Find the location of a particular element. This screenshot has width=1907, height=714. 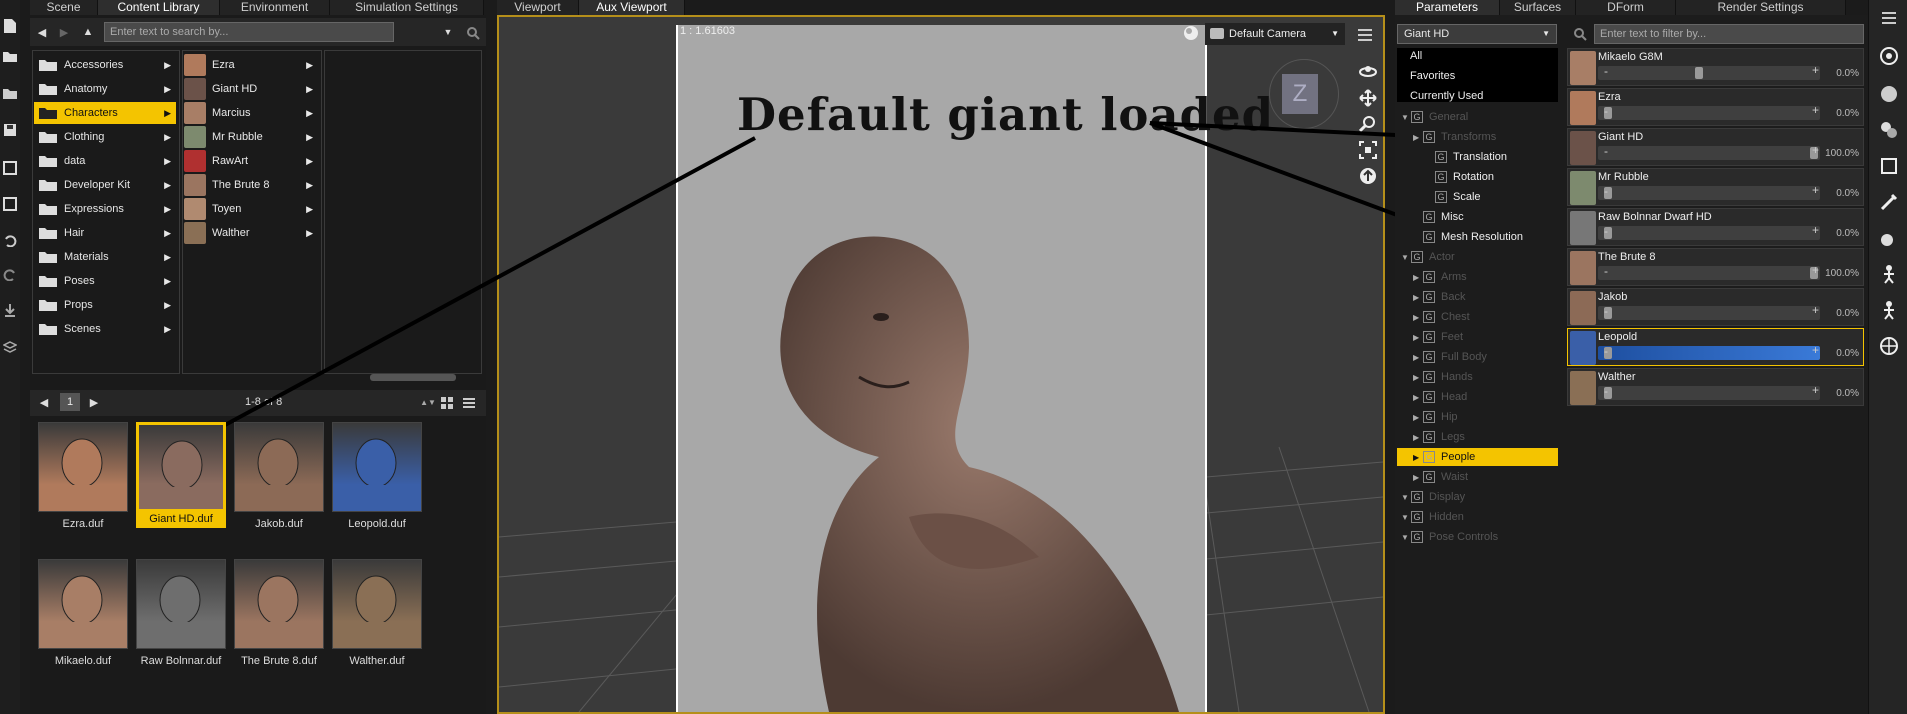

tree-node: G Mesh Resolution is located at coordinates (1477, 237).